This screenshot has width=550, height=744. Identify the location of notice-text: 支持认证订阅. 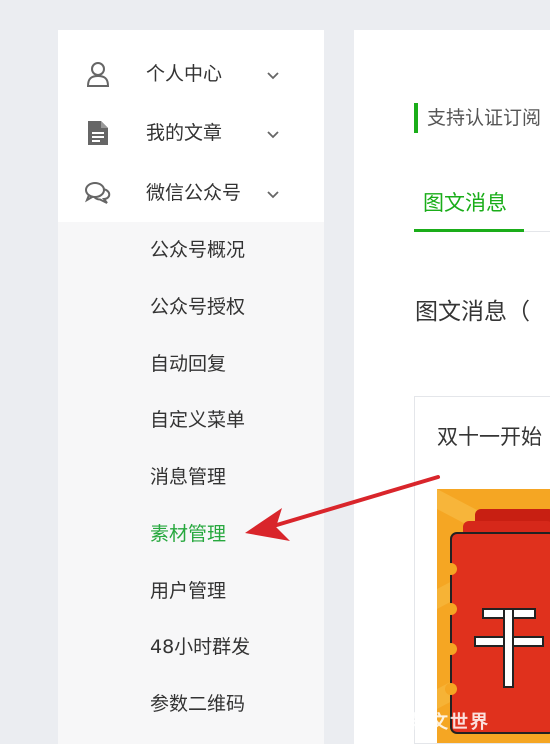
(484, 118).